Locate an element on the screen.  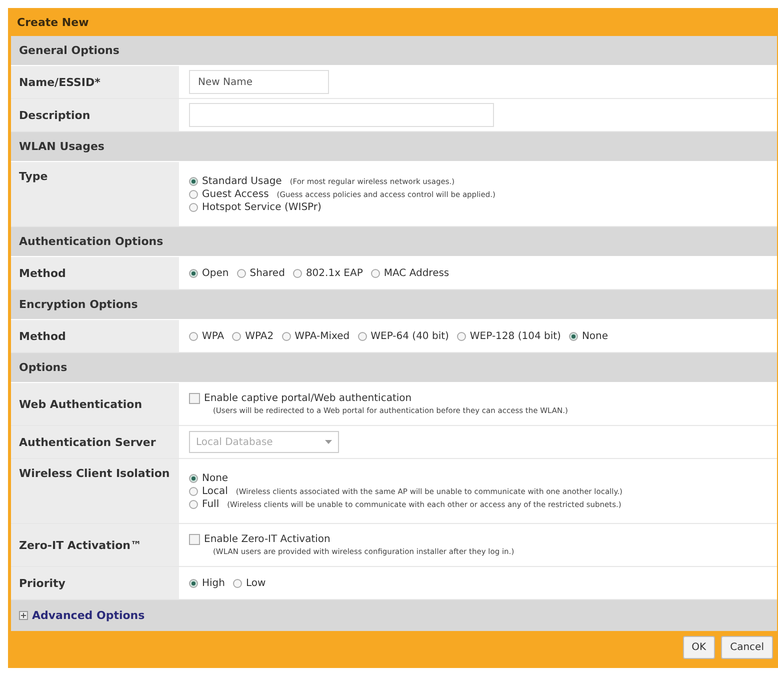
expand-icon is located at coordinates (23, 615).